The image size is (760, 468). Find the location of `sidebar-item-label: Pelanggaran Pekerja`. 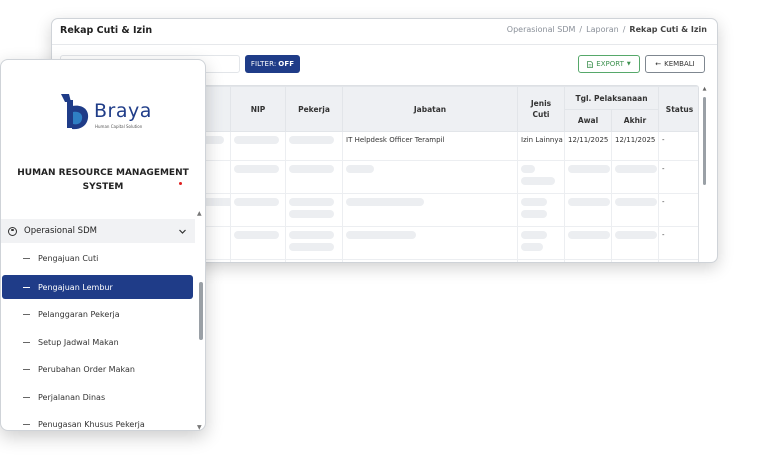

sidebar-item-label: Pelanggaran Pekerja is located at coordinates (79, 314).